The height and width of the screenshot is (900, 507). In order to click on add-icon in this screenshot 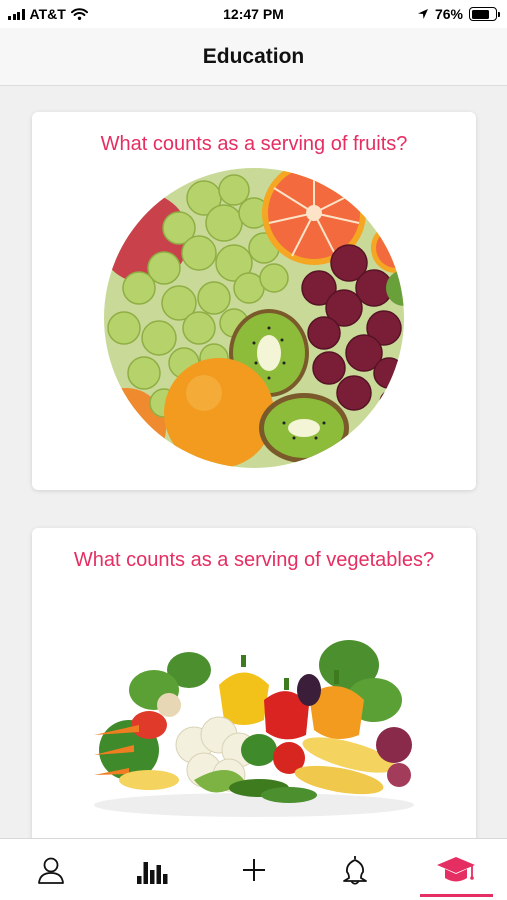, I will do `click(253, 869)`.